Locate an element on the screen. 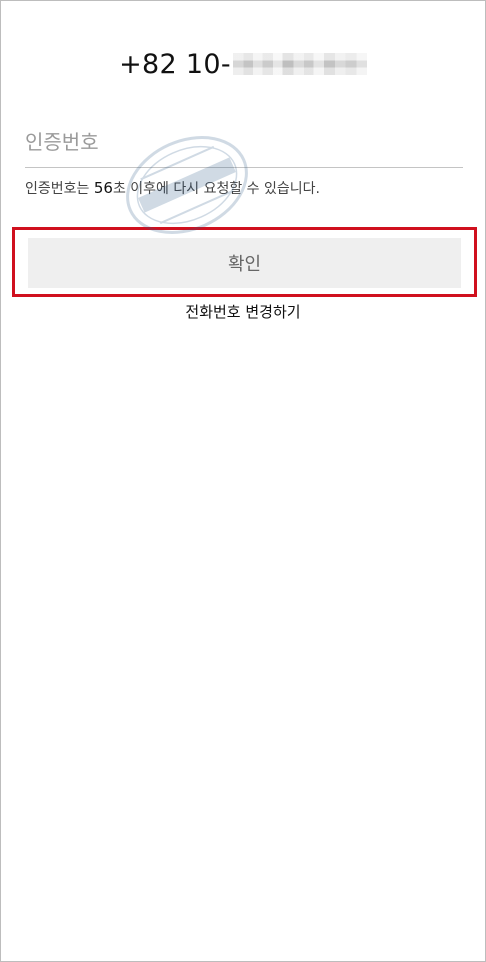 This screenshot has width=486, height=962. phone-number-display: +82 10- is located at coordinates (243, 64).